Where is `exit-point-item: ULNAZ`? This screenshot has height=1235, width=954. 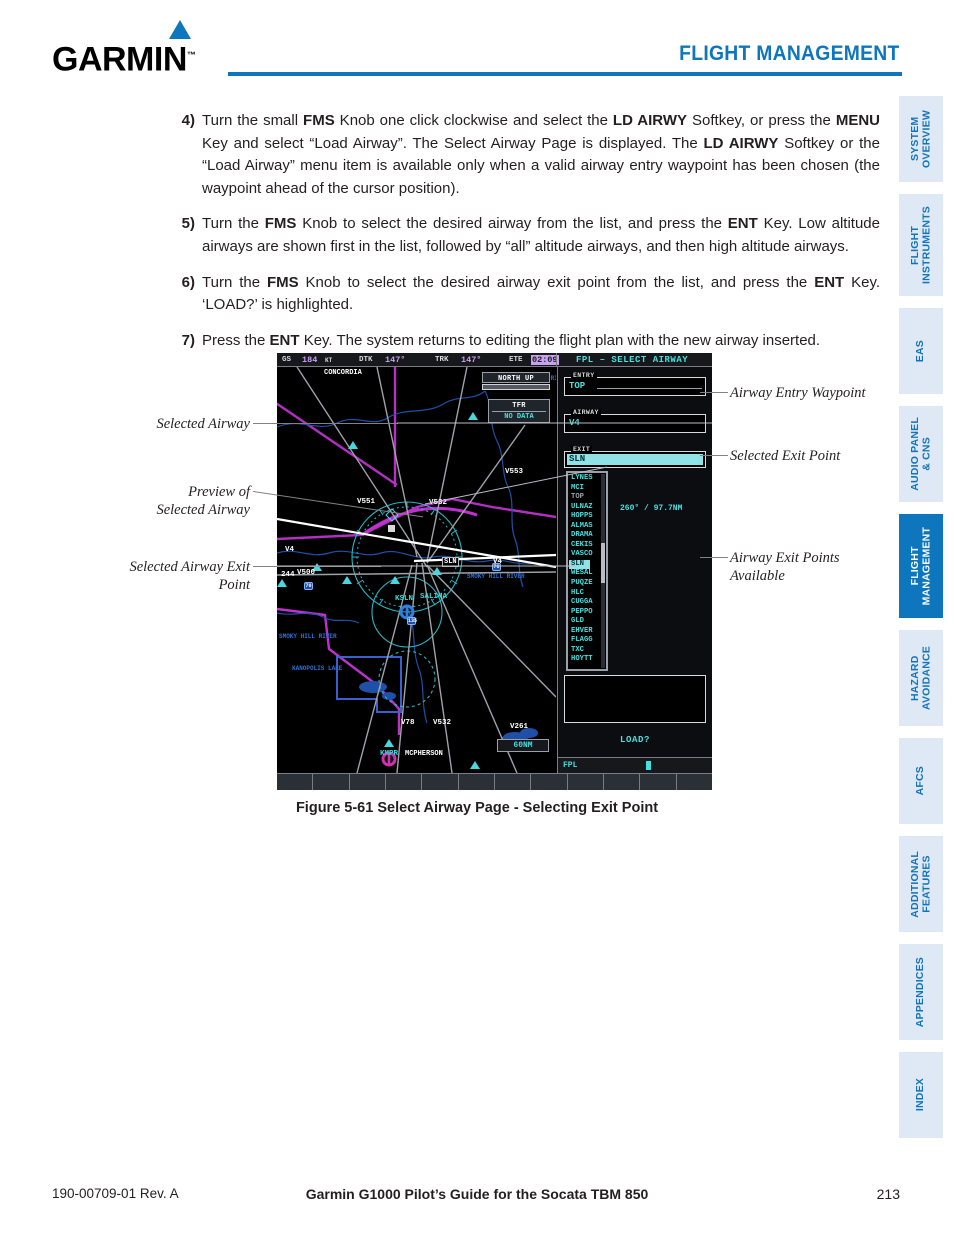 exit-point-item: ULNAZ is located at coordinates (585, 508).